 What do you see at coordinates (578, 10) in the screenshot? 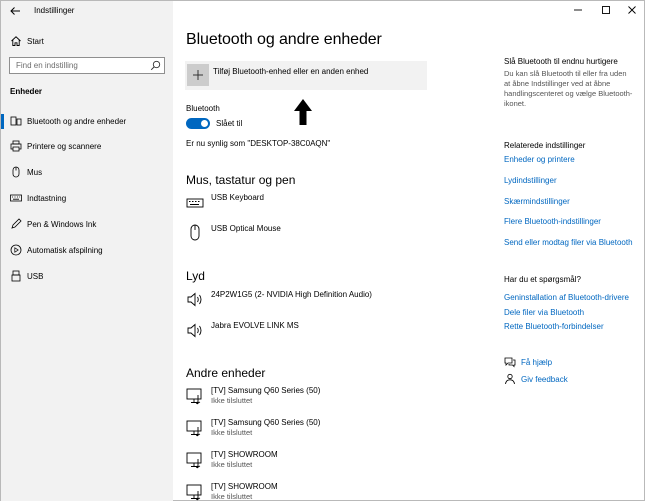
I see `minimize-icon` at bounding box center [578, 10].